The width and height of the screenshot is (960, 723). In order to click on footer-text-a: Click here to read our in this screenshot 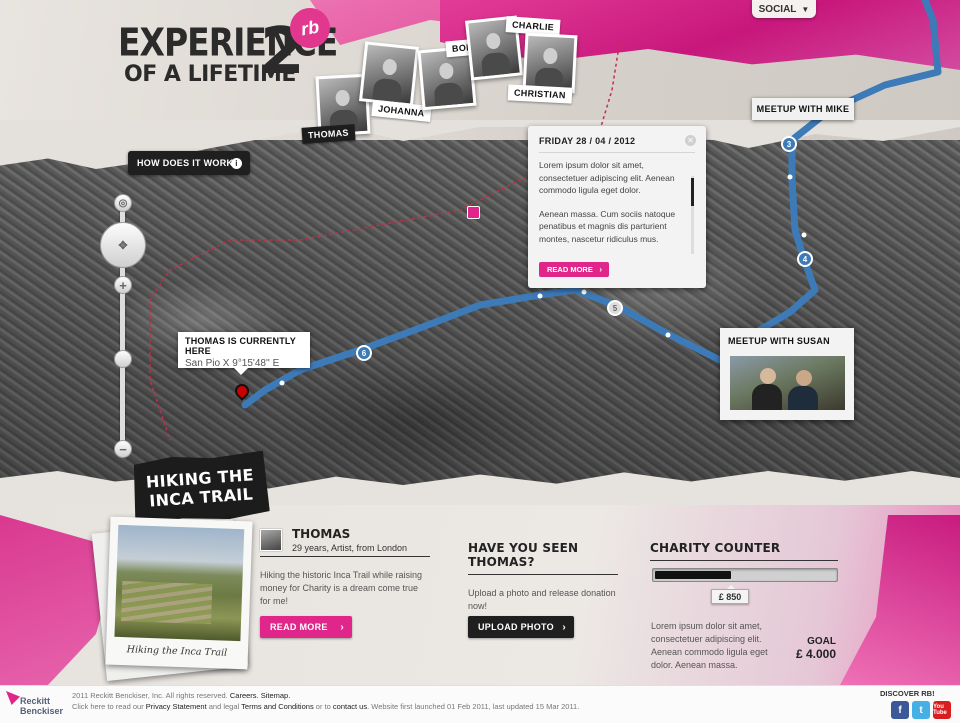, I will do `click(108, 706)`.